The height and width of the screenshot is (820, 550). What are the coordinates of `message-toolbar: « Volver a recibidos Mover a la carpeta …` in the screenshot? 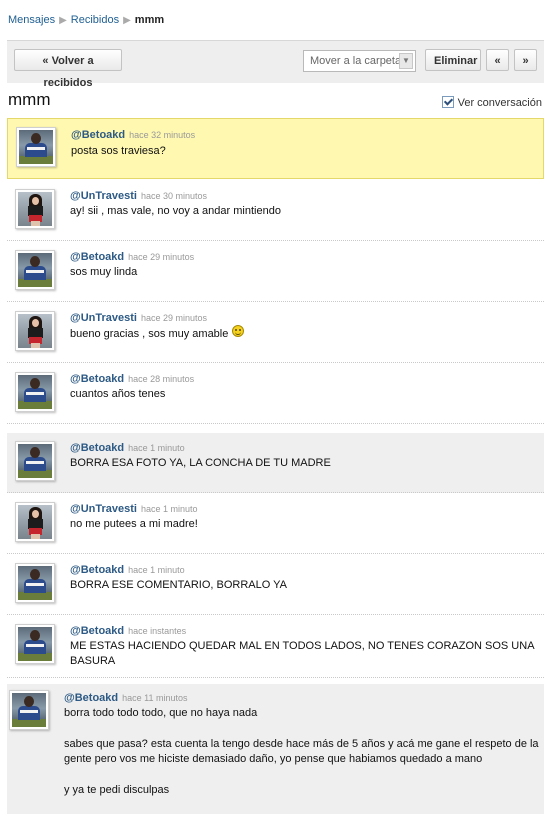 It's located at (275, 64).